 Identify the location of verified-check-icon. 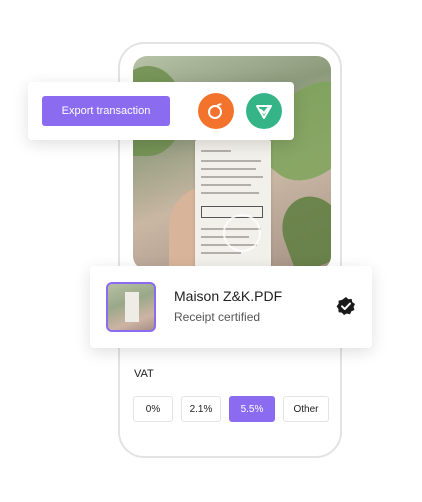
(345, 306).